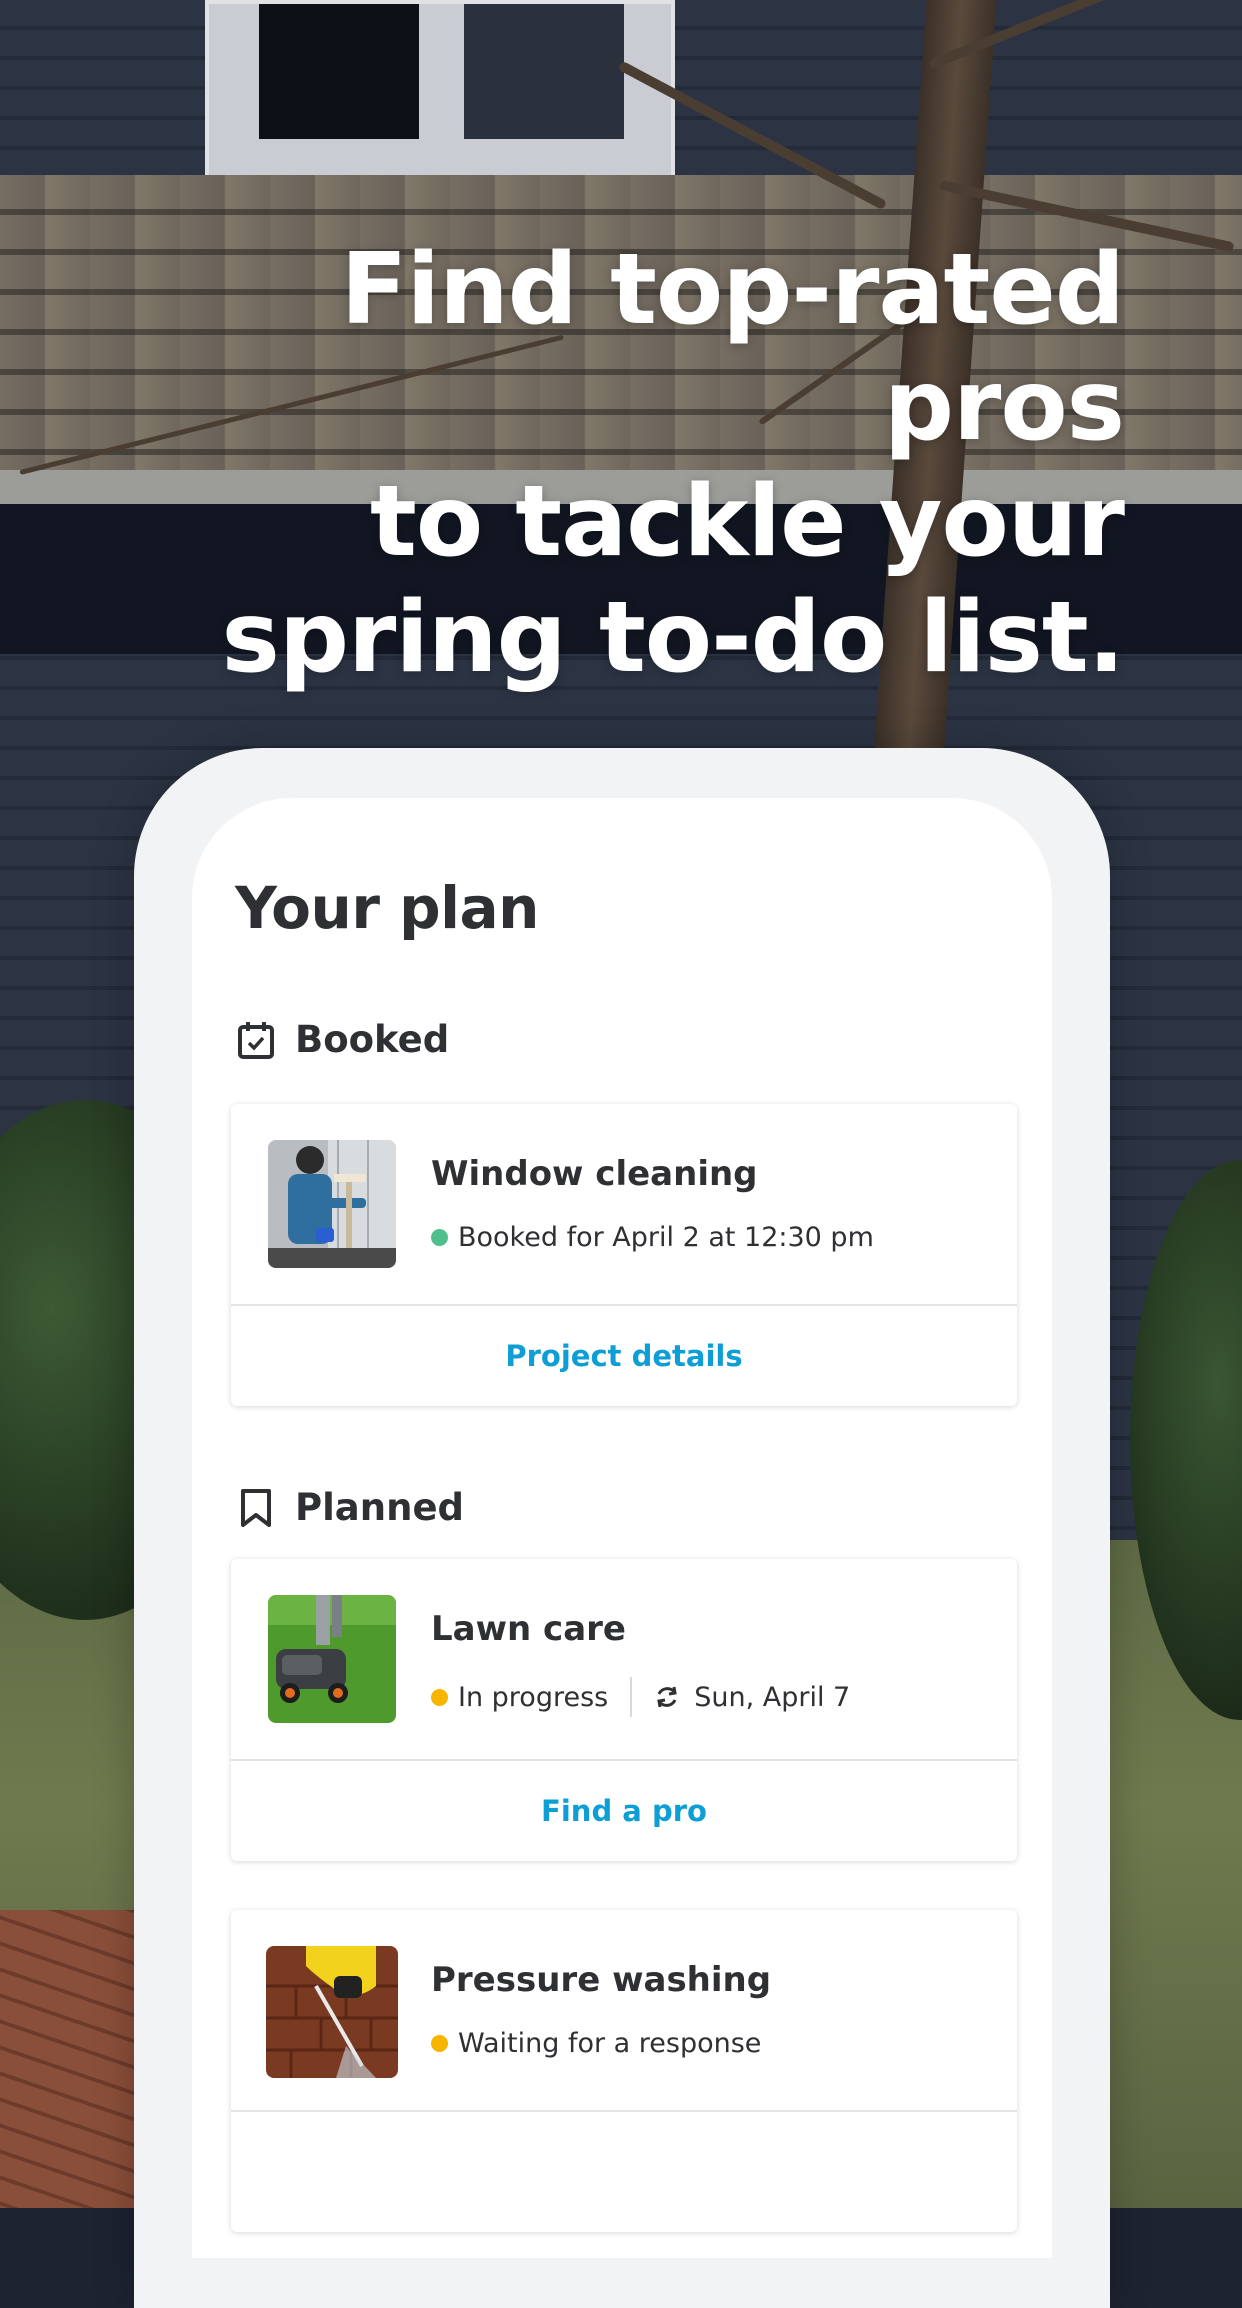  I want to click on card-action-area, so click(624, 2172).